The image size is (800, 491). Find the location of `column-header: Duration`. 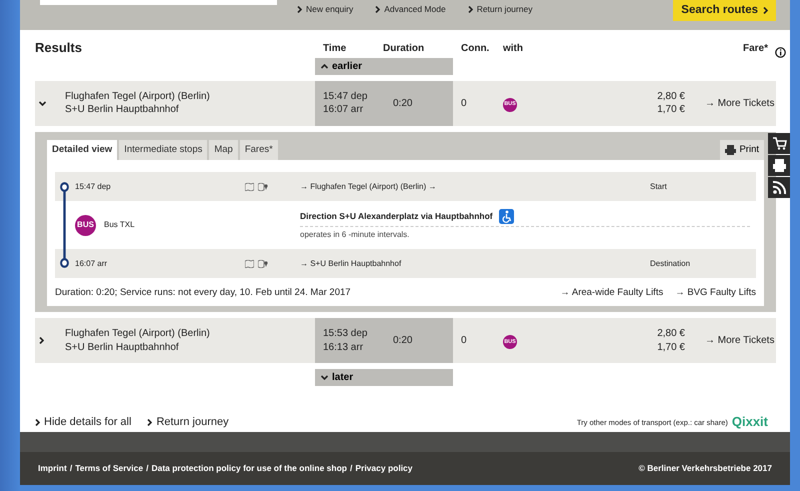

column-header: Duration is located at coordinates (404, 49).